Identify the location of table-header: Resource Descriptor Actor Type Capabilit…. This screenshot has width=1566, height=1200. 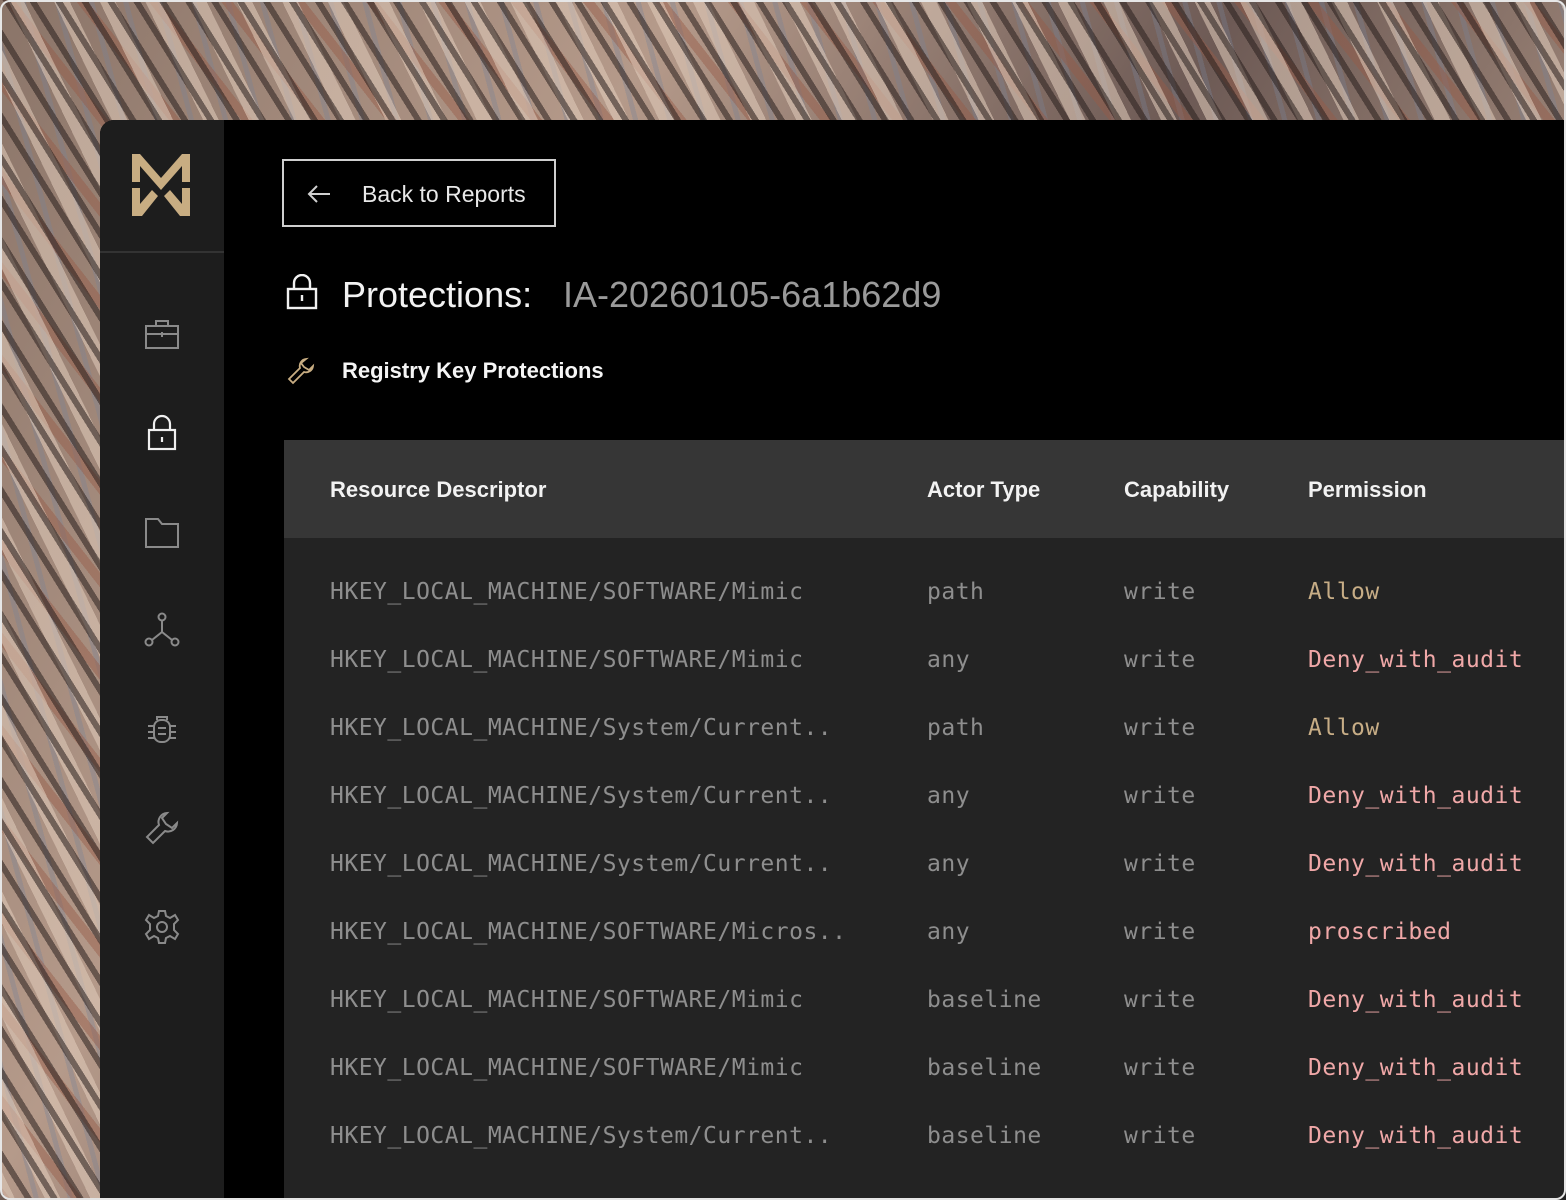
(925, 489).